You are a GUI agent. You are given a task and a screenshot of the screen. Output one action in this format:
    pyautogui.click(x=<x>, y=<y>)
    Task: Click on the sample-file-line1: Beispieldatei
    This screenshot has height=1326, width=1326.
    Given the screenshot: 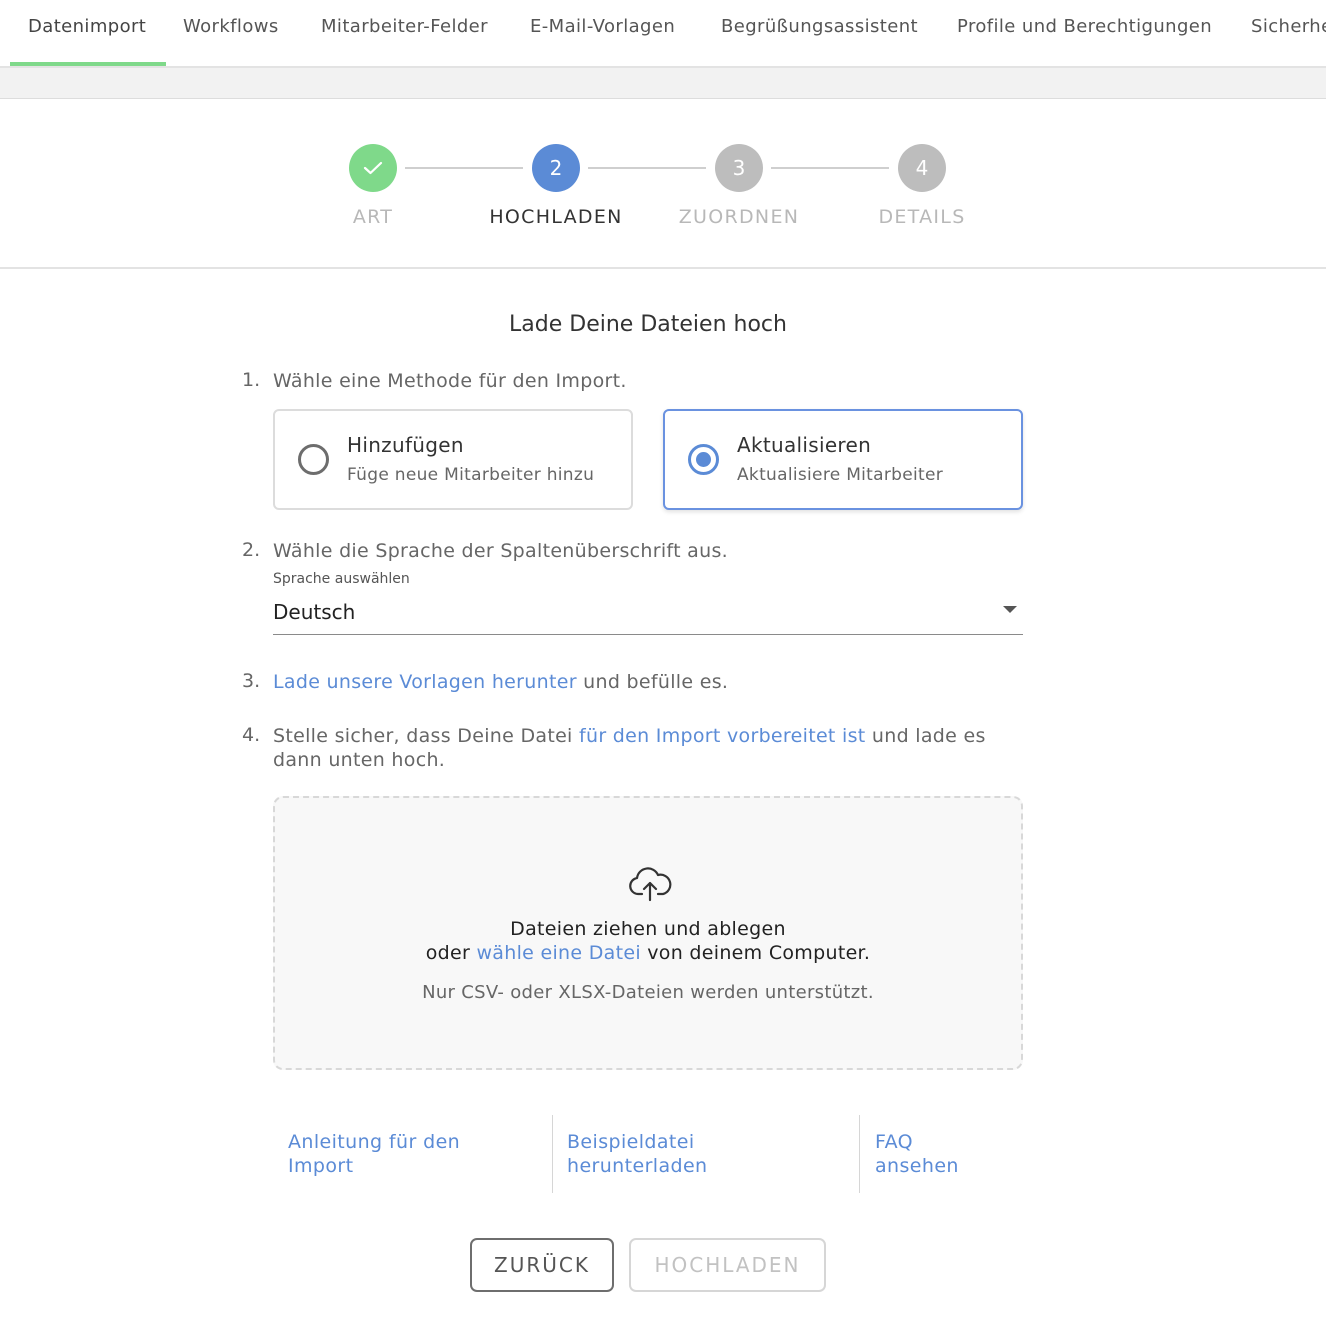 What is the action you would take?
    pyautogui.click(x=631, y=1142)
    